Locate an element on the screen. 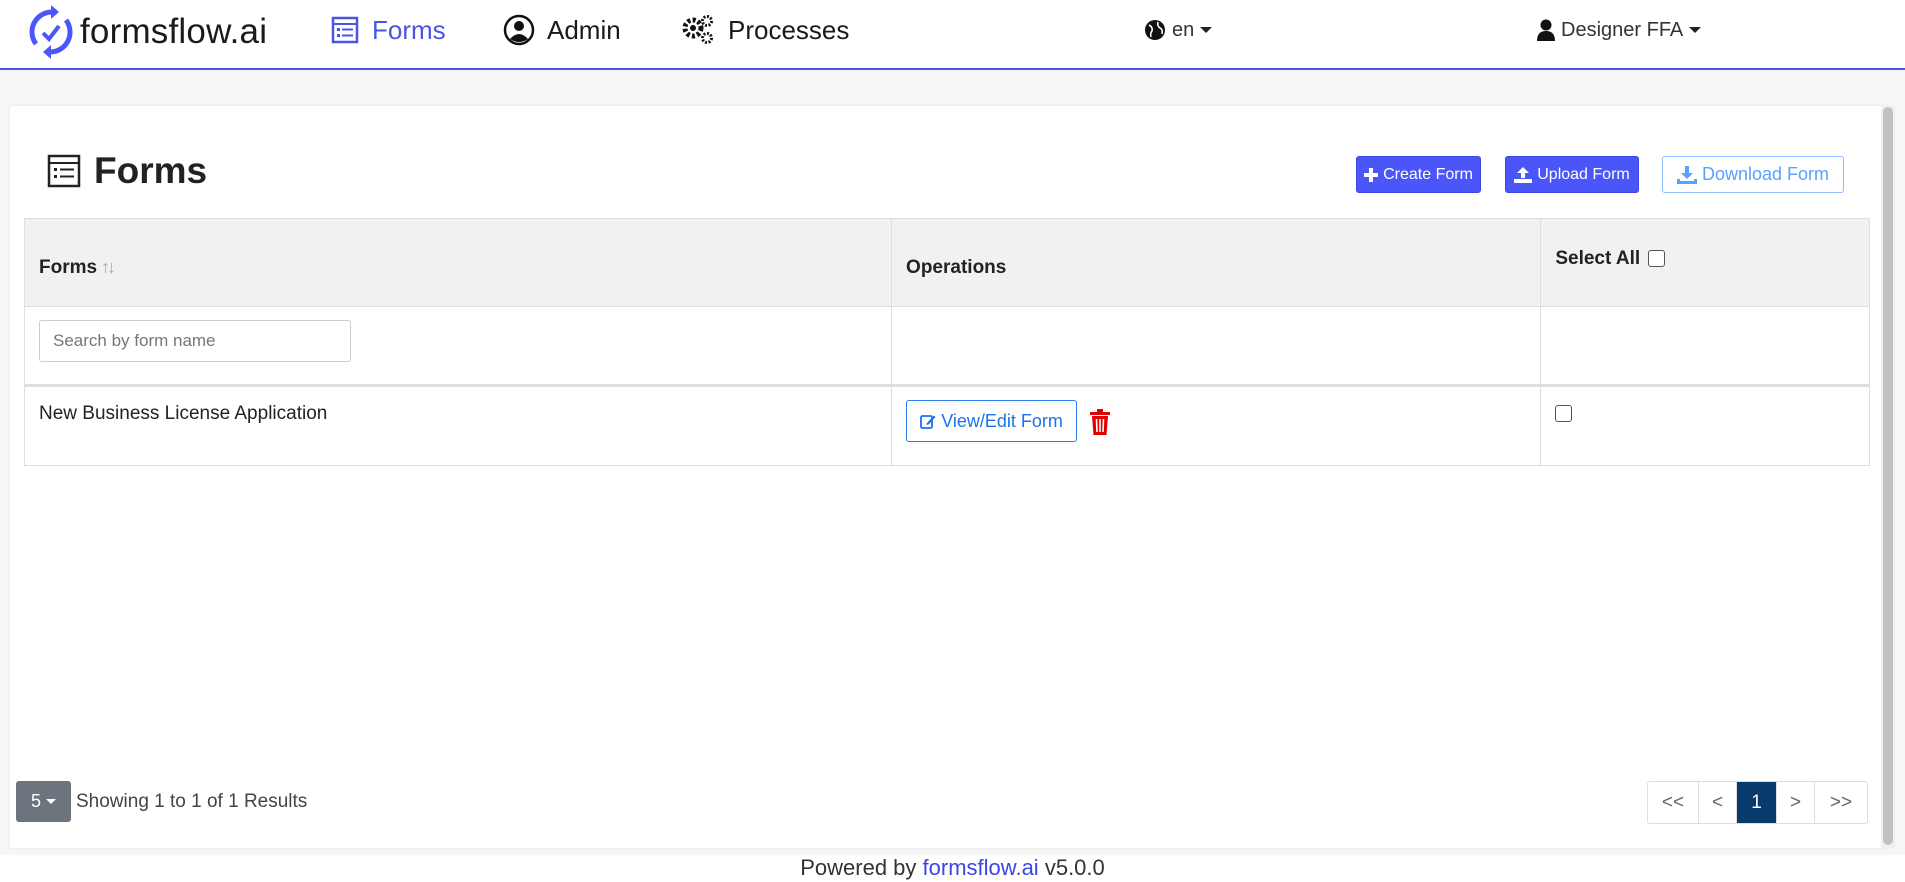 The height and width of the screenshot is (882, 1905). column-header-select-all: Select All is located at coordinates (1705, 262).